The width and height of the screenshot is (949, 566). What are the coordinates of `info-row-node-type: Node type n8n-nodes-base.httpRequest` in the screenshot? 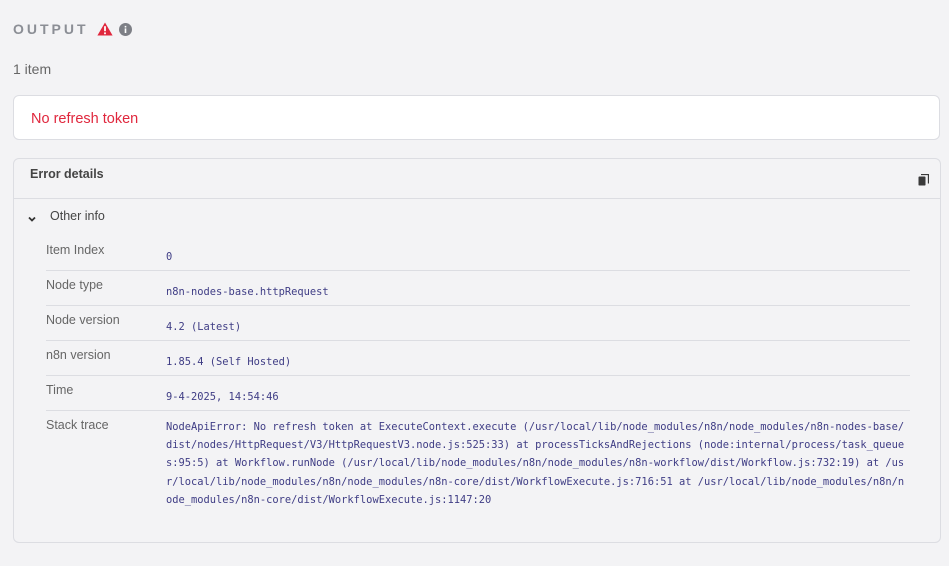 It's located at (478, 288).